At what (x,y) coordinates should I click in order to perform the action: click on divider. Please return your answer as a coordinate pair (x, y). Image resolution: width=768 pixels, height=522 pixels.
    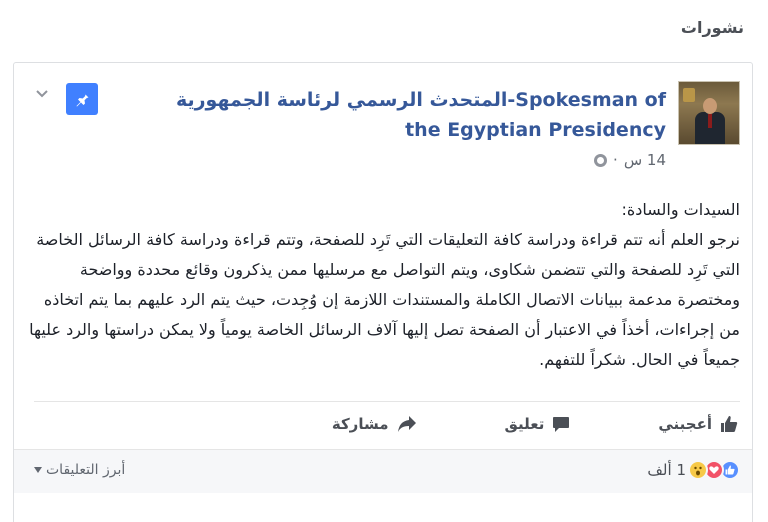
    Looking at the image, I should click on (387, 401).